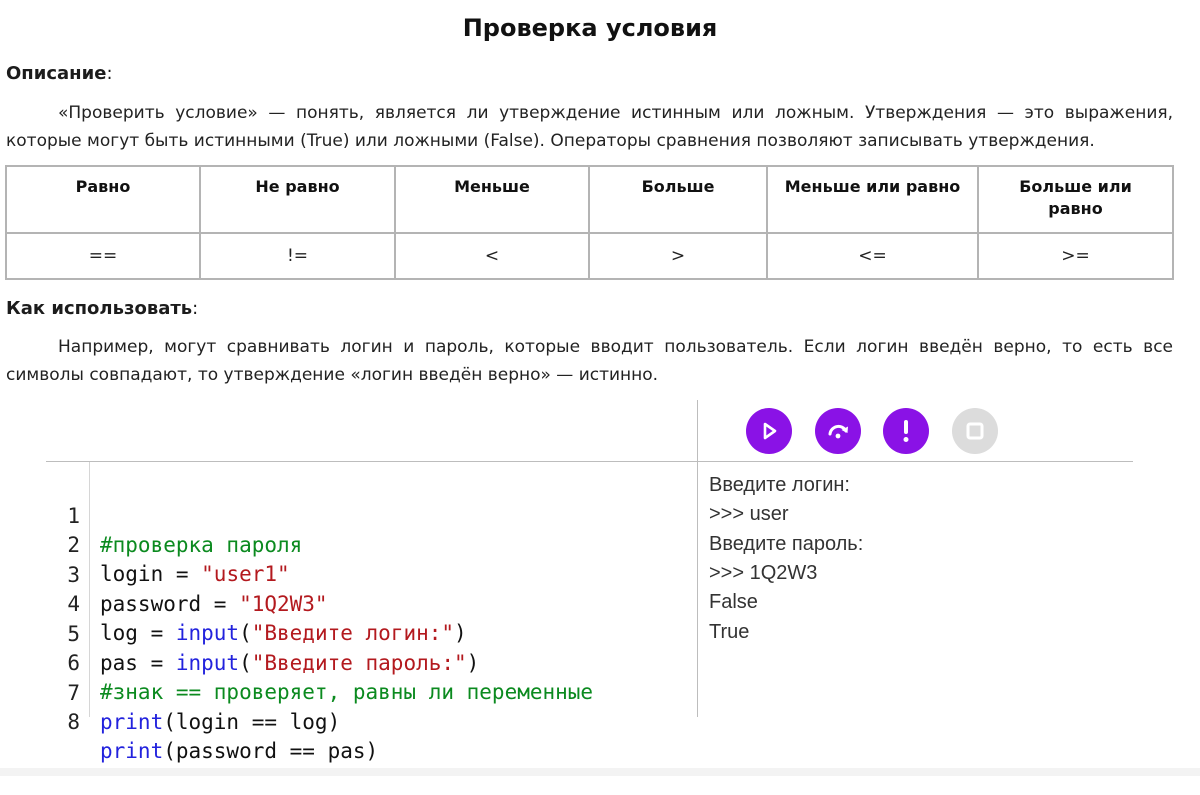 This screenshot has height=795, width=1200. I want to click on stop-icon, so click(975, 431).